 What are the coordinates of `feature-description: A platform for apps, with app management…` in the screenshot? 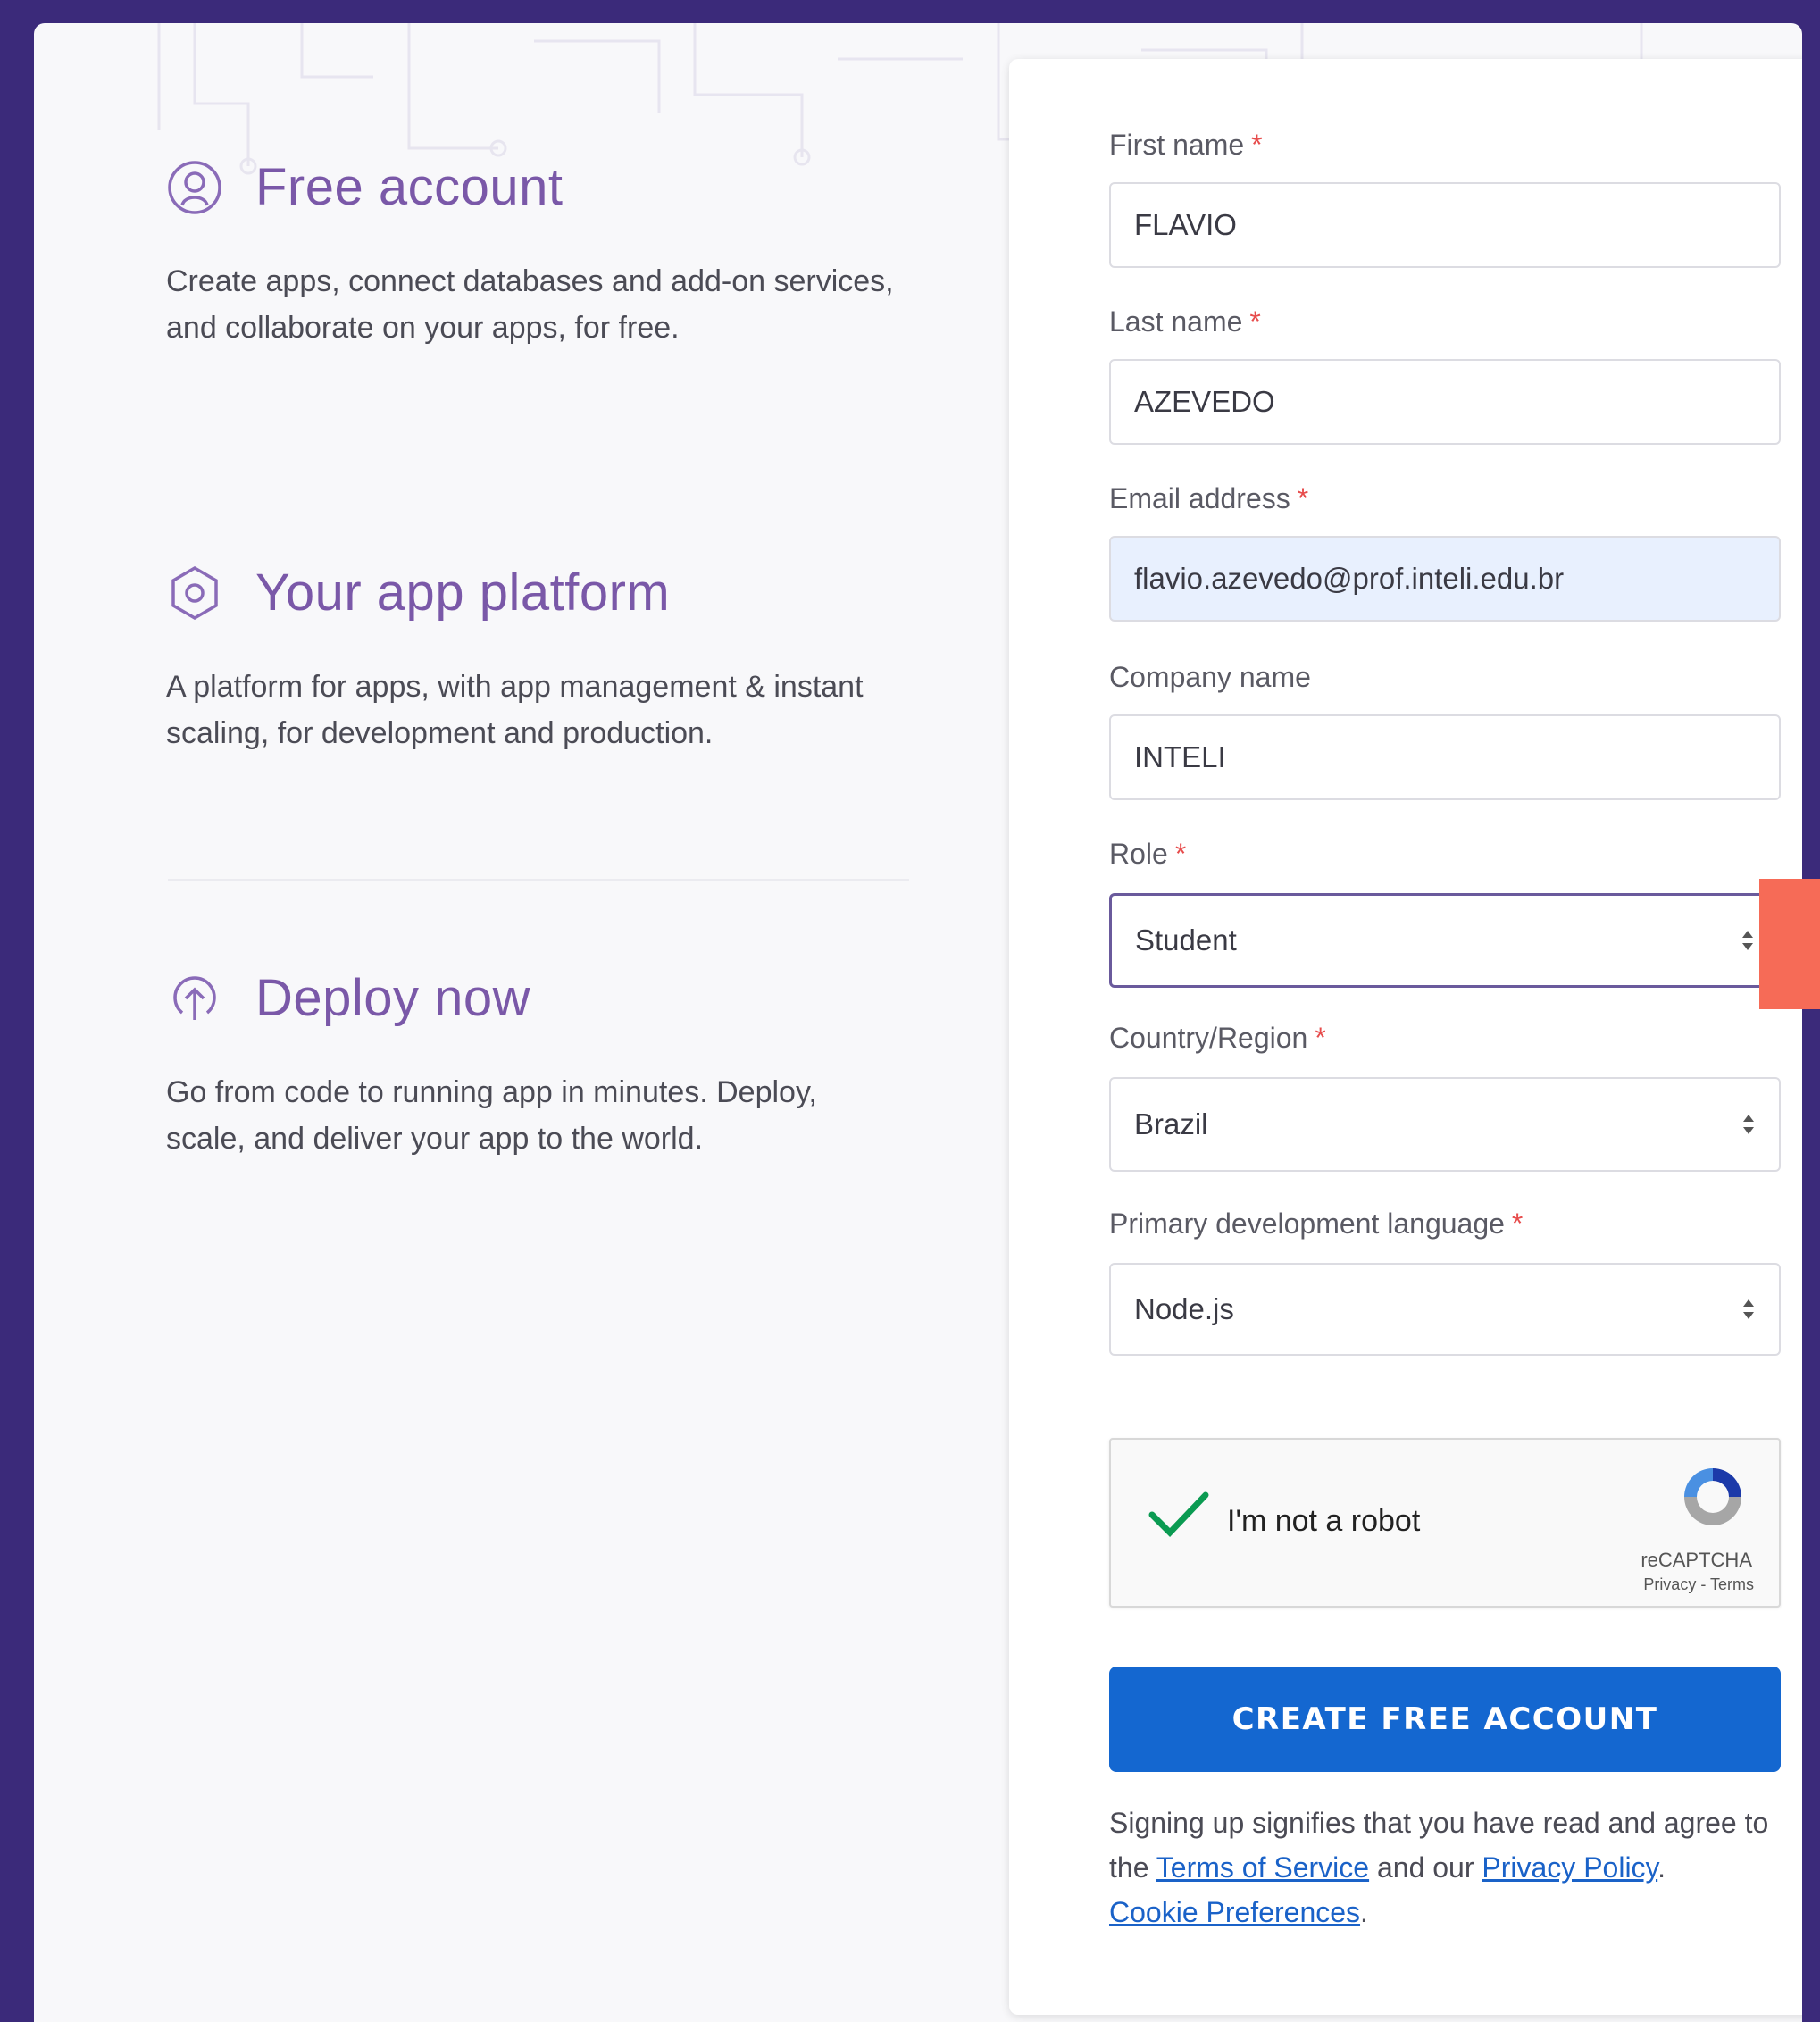 It's located at (515, 710).